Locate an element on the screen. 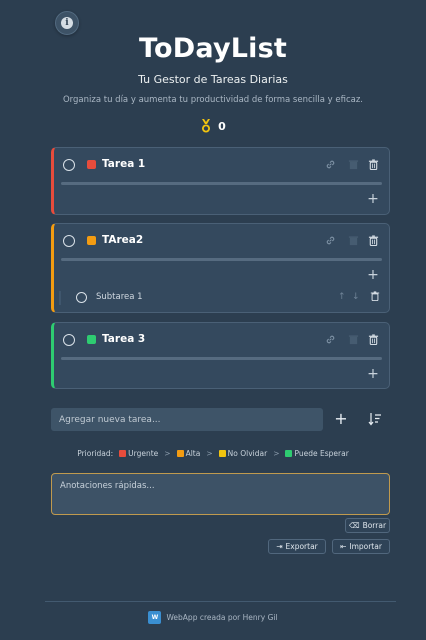  import-icon: ⇤ is located at coordinates (343, 546).